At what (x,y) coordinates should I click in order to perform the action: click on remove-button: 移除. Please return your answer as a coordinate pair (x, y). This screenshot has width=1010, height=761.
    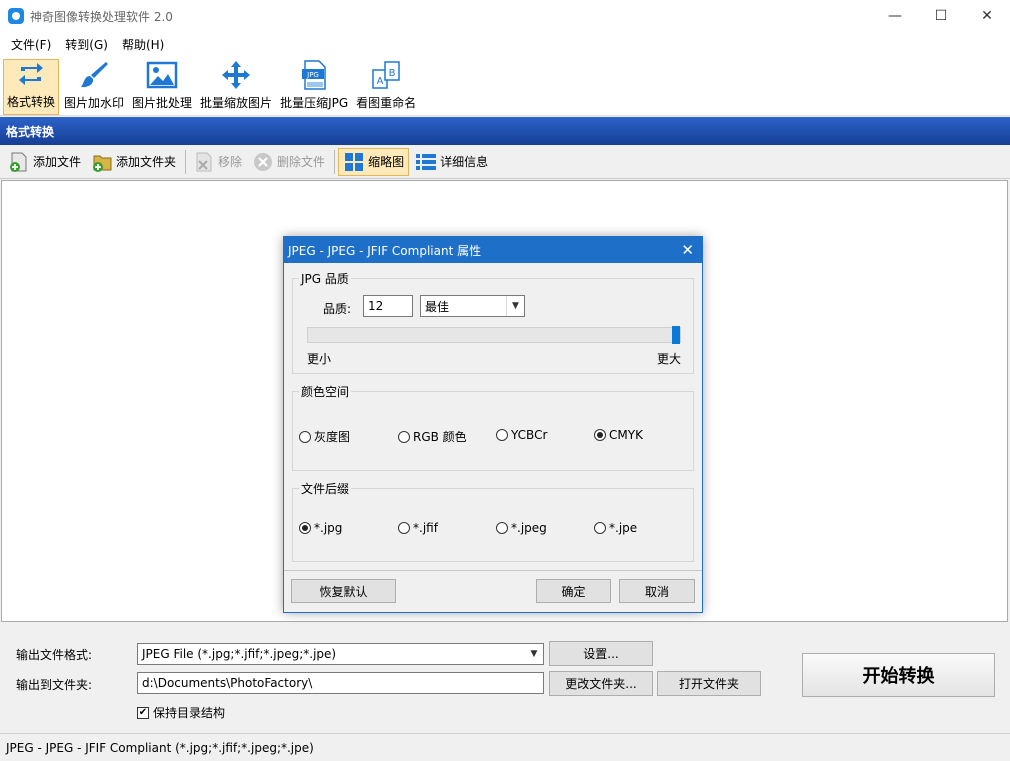
    Looking at the image, I should click on (217, 162).